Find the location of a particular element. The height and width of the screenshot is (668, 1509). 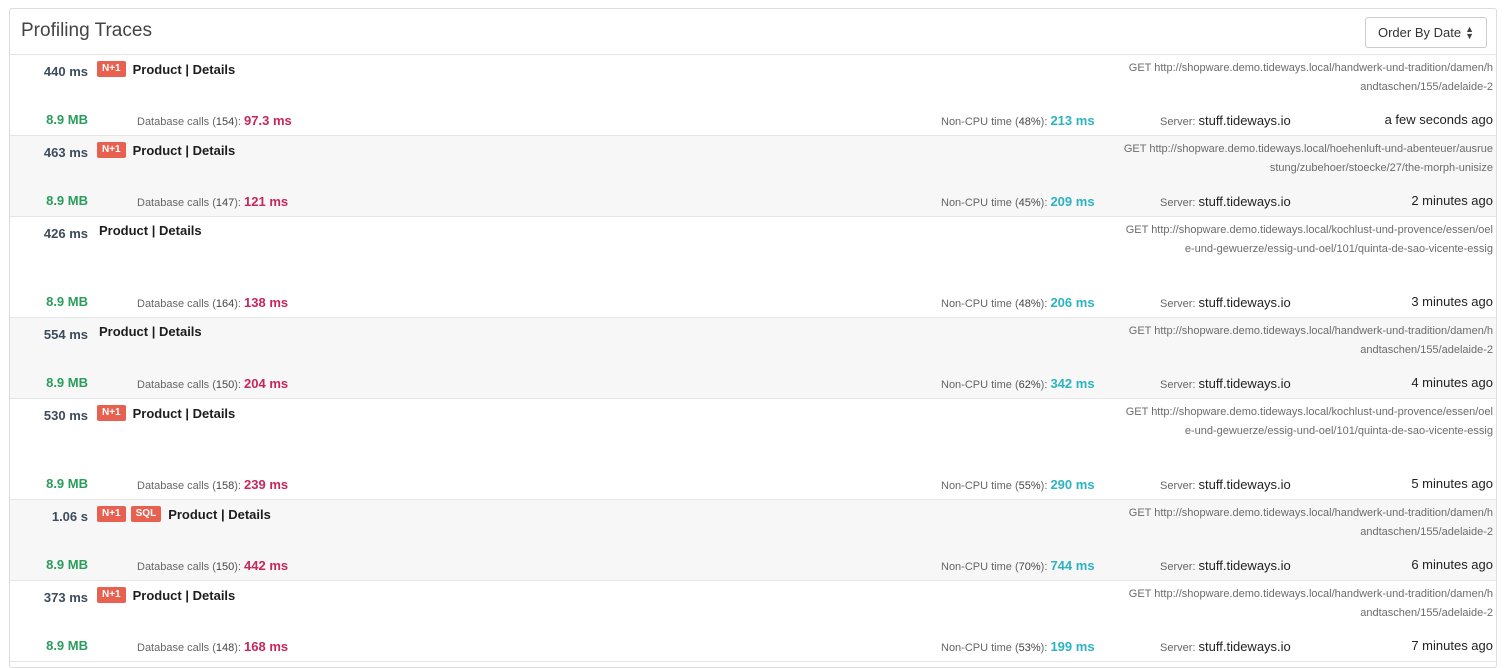

order-by-date-button: Order By Date ▲ ▼ is located at coordinates (1425, 32).